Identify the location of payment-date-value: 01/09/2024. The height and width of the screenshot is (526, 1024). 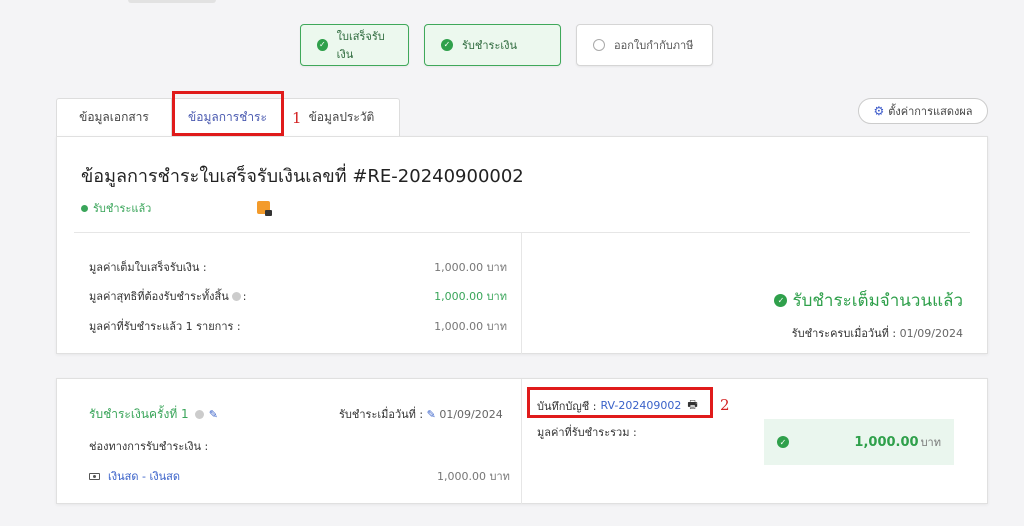
(471, 414).